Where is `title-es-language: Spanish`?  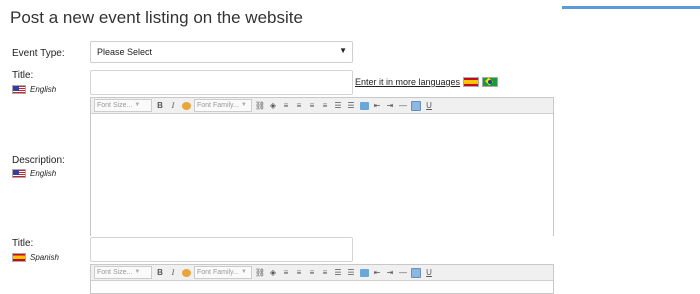
title-es-language: Spanish is located at coordinates (35, 257).